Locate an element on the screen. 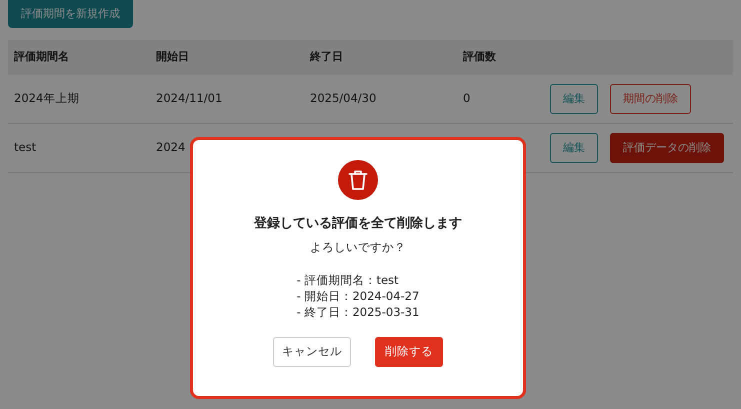  table-cell-text: 2024年上期 is located at coordinates (47, 99).